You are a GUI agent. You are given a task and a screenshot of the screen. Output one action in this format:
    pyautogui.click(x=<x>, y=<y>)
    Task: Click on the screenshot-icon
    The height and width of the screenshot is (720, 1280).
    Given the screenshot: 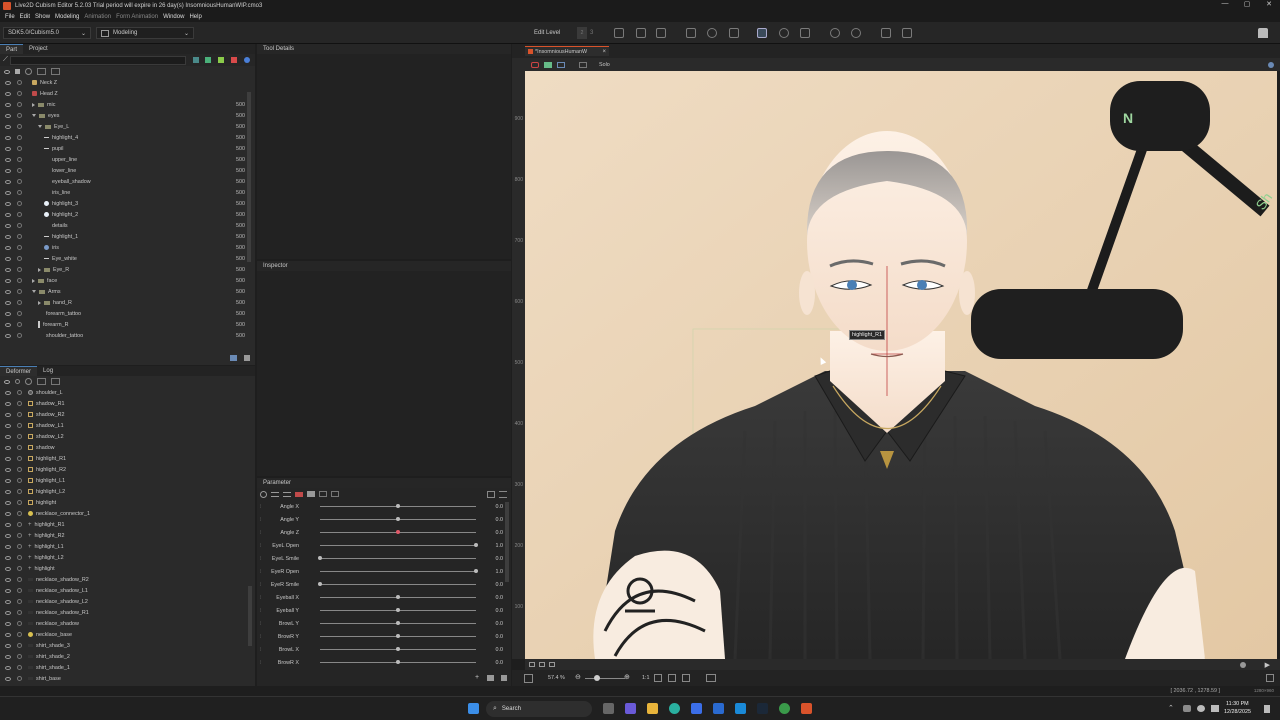 What is the action you would take?
    pyautogui.click(x=542, y=664)
    